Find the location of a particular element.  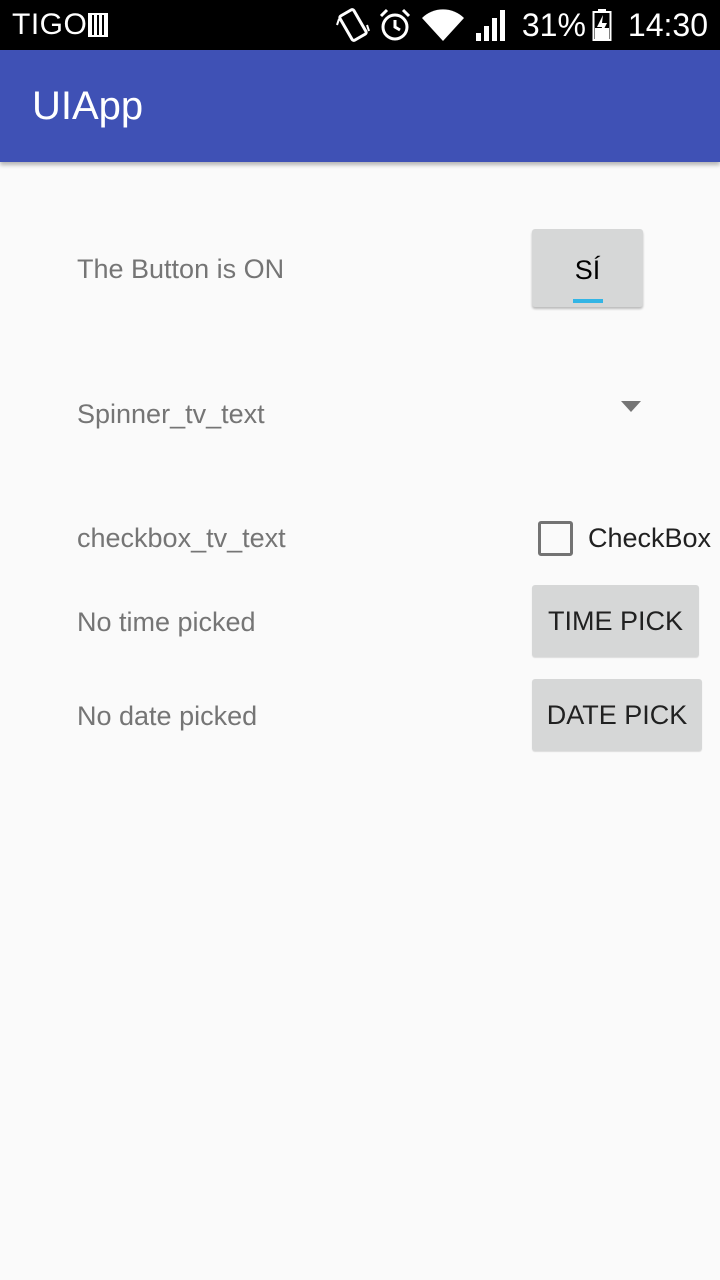

vibrate-icon is located at coordinates (352, 25).